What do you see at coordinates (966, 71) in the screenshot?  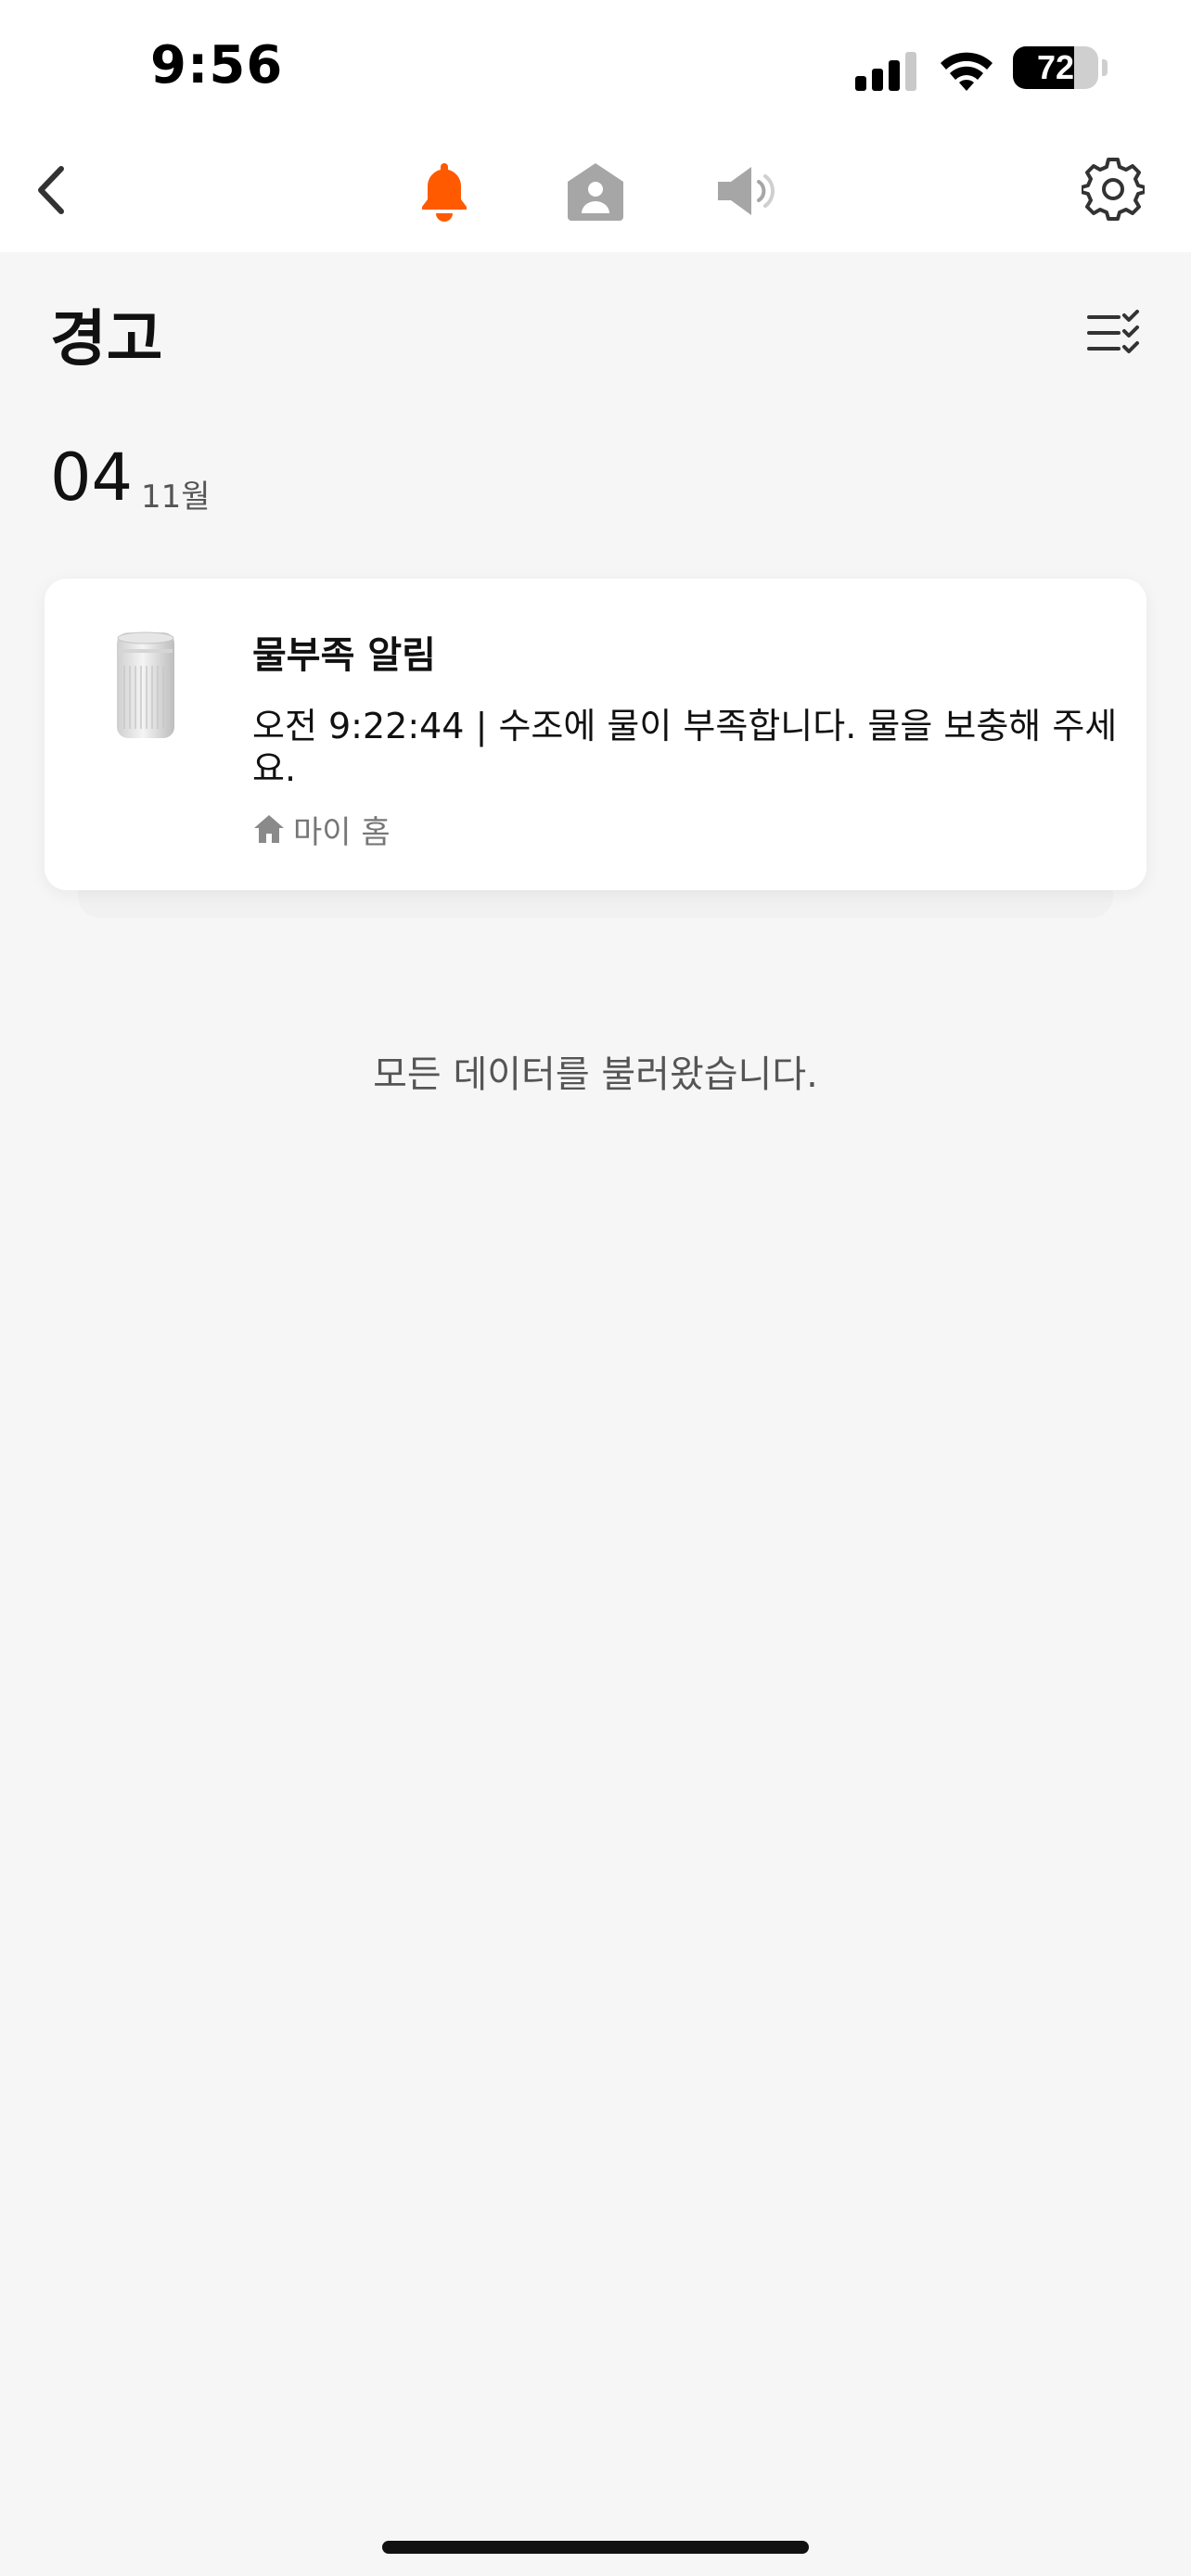 I see `wifi-icon` at bounding box center [966, 71].